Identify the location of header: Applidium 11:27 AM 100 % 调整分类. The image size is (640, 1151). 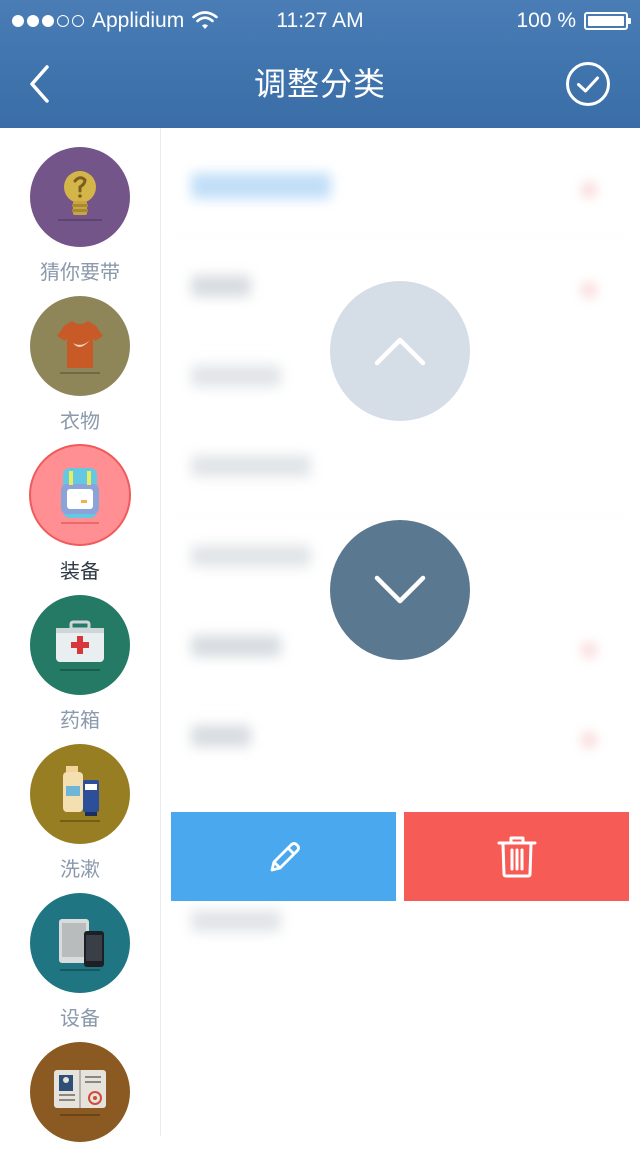
(320, 64).